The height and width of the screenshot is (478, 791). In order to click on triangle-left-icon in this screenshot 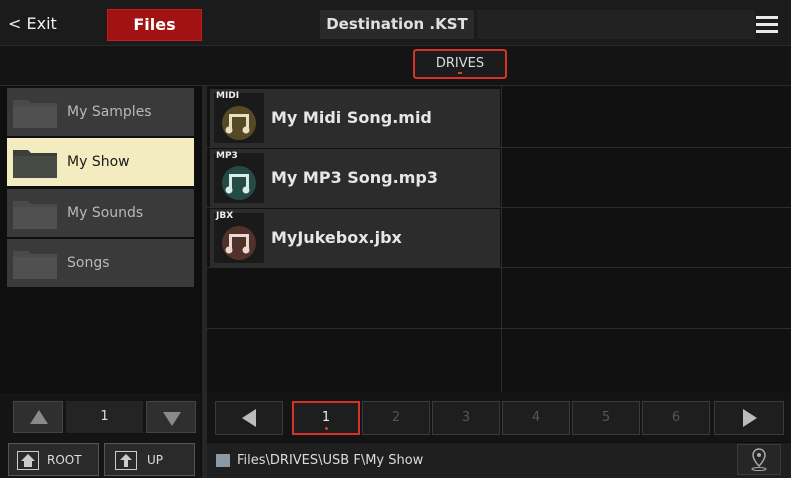, I will do `click(249, 418)`.